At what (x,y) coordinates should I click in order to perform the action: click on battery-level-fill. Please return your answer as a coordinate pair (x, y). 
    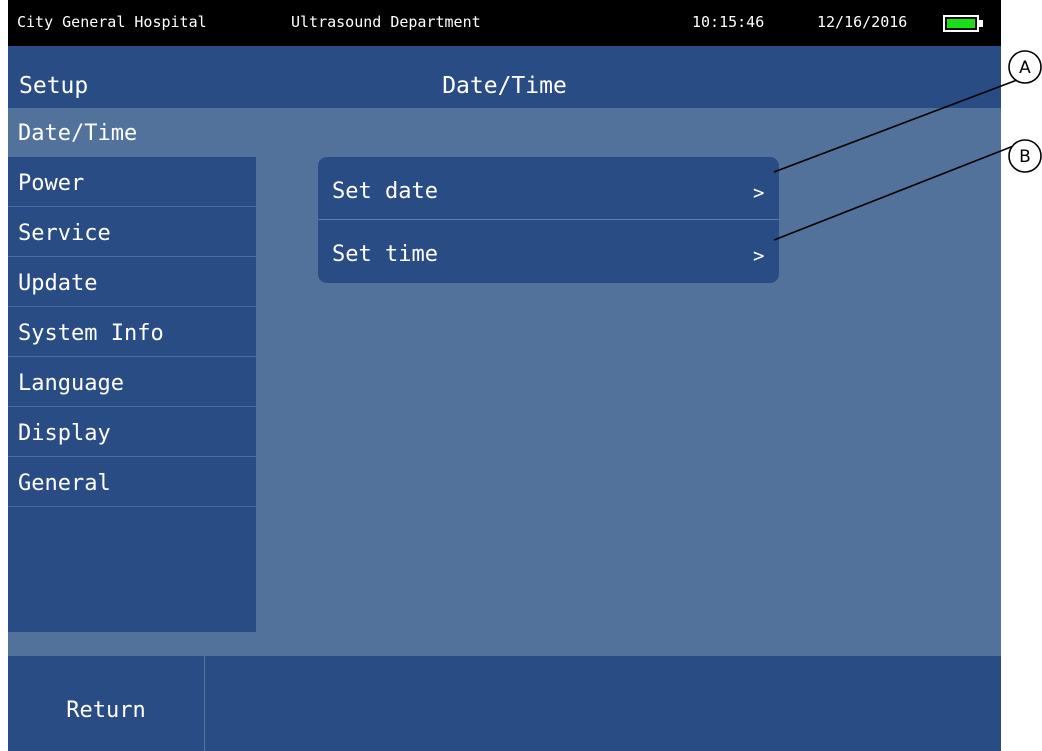
    Looking at the image, I should click on (961, 23).